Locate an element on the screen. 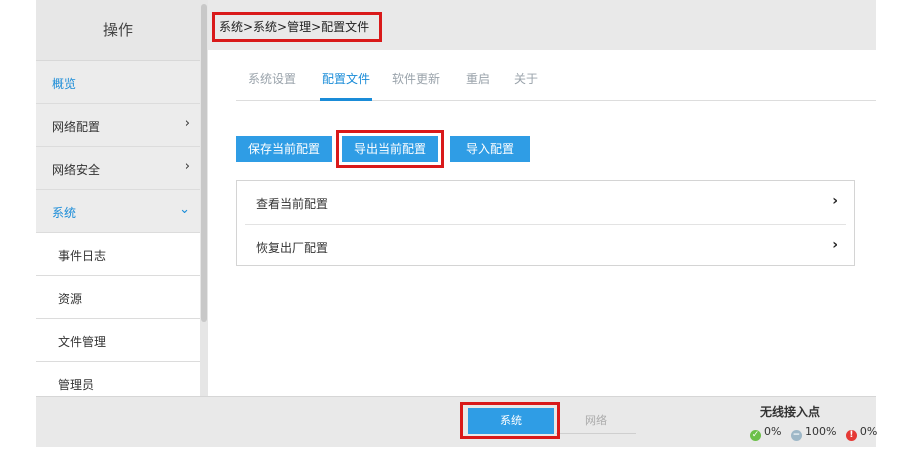 This screenshot has width=920, height=475. tab-bar: 系统设置 配置文件 软件更新 重启 关于 is located at coordinates (556, 83).